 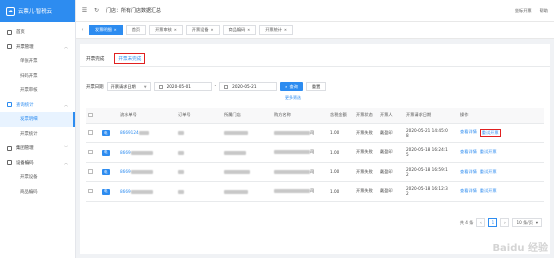 I want to click on menu-toggle-icon: ☰, so click(x=84, y=10).